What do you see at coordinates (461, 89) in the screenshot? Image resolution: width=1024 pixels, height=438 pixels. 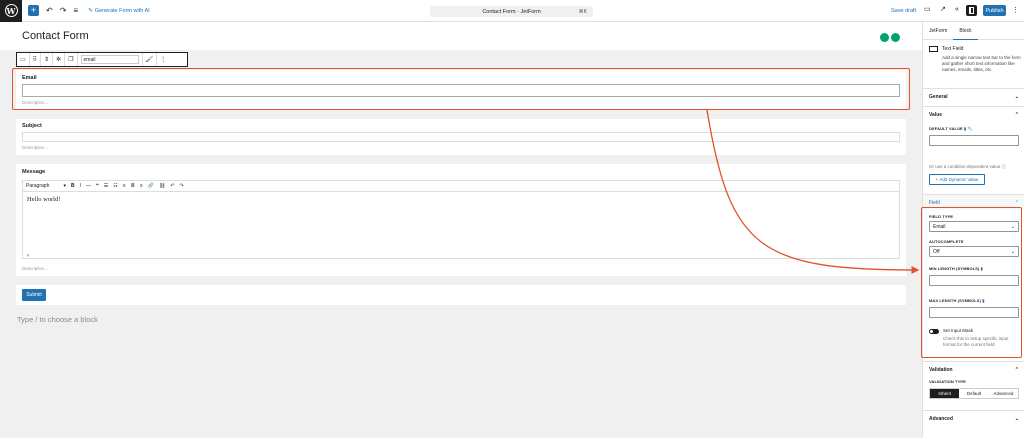 I see `email-highlight-box` at bounding box center [461, 89].